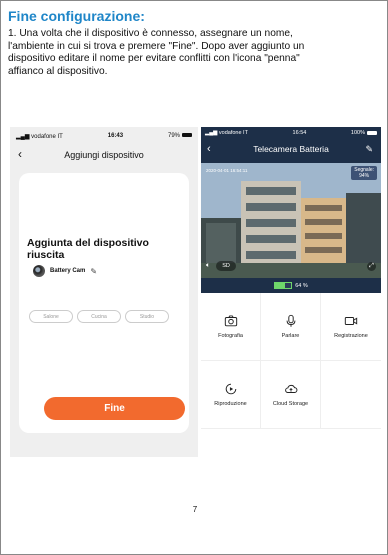  I want to click on battery-indicator: 79%, so click(180, 136).